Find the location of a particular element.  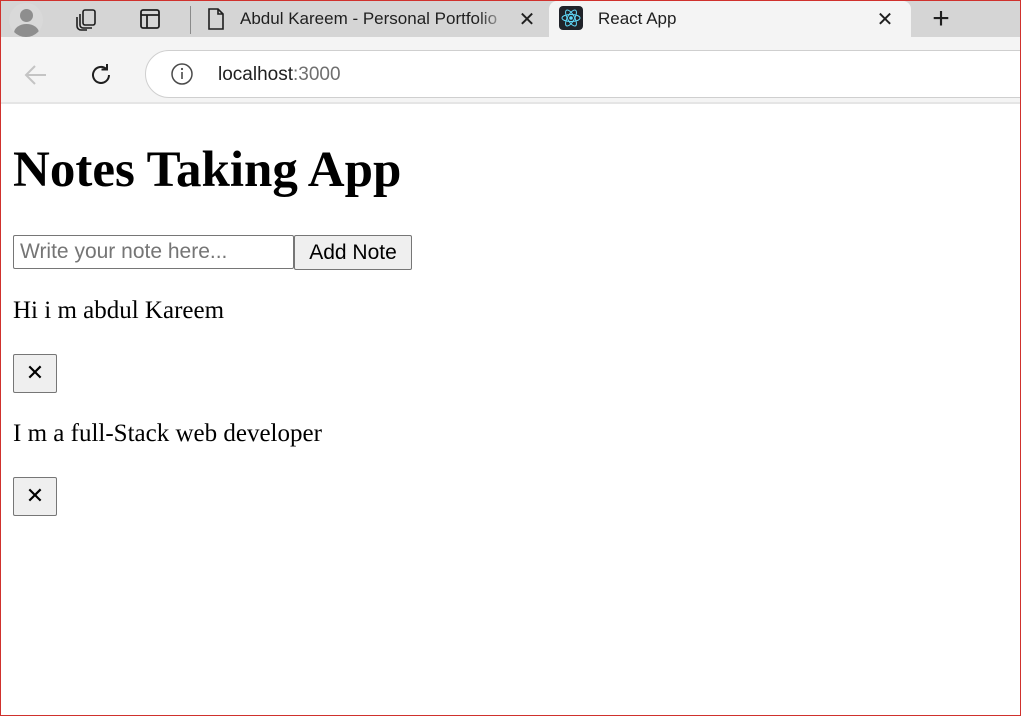

tab-title: React App is located at coordinates (637, 18).